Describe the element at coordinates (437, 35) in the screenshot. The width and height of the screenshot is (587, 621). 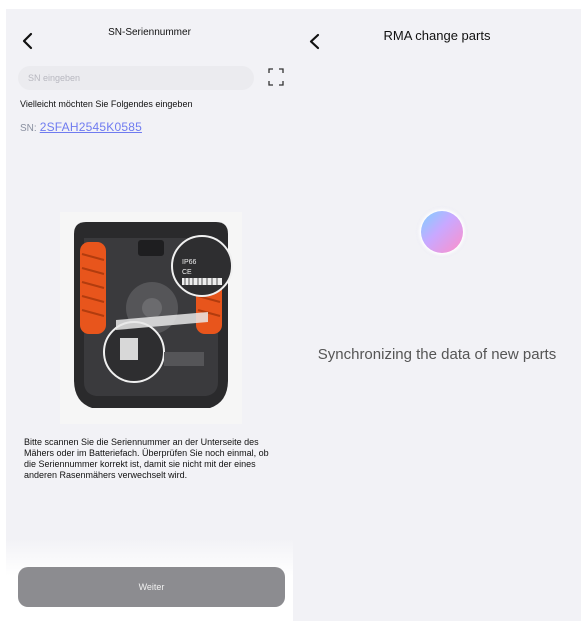
I see `page-title: RMA change parts` at that location.